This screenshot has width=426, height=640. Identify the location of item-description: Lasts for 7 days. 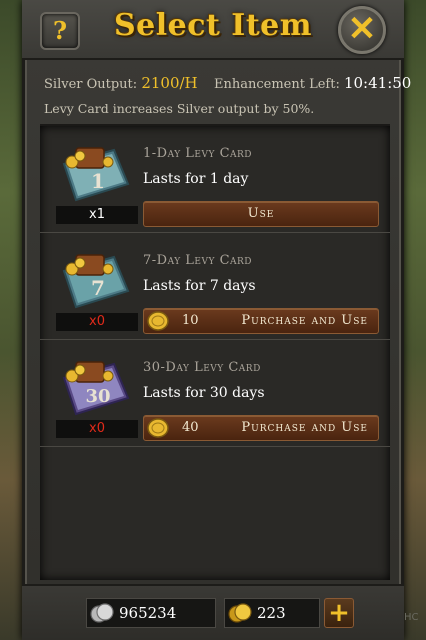
(199, 286).